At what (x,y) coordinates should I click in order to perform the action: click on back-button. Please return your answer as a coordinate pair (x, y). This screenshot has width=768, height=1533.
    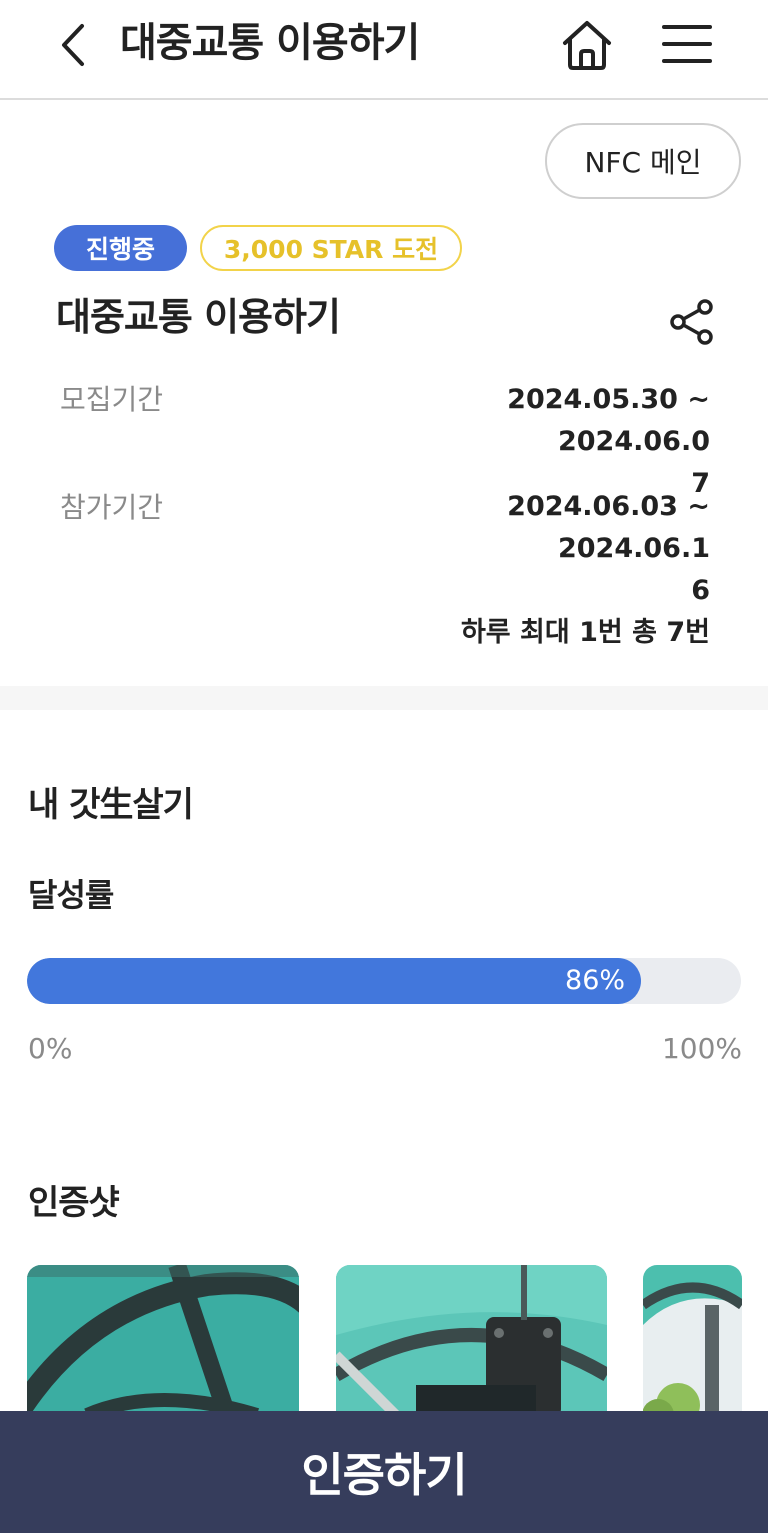
    Looking at the image, I should click on (73, 45).